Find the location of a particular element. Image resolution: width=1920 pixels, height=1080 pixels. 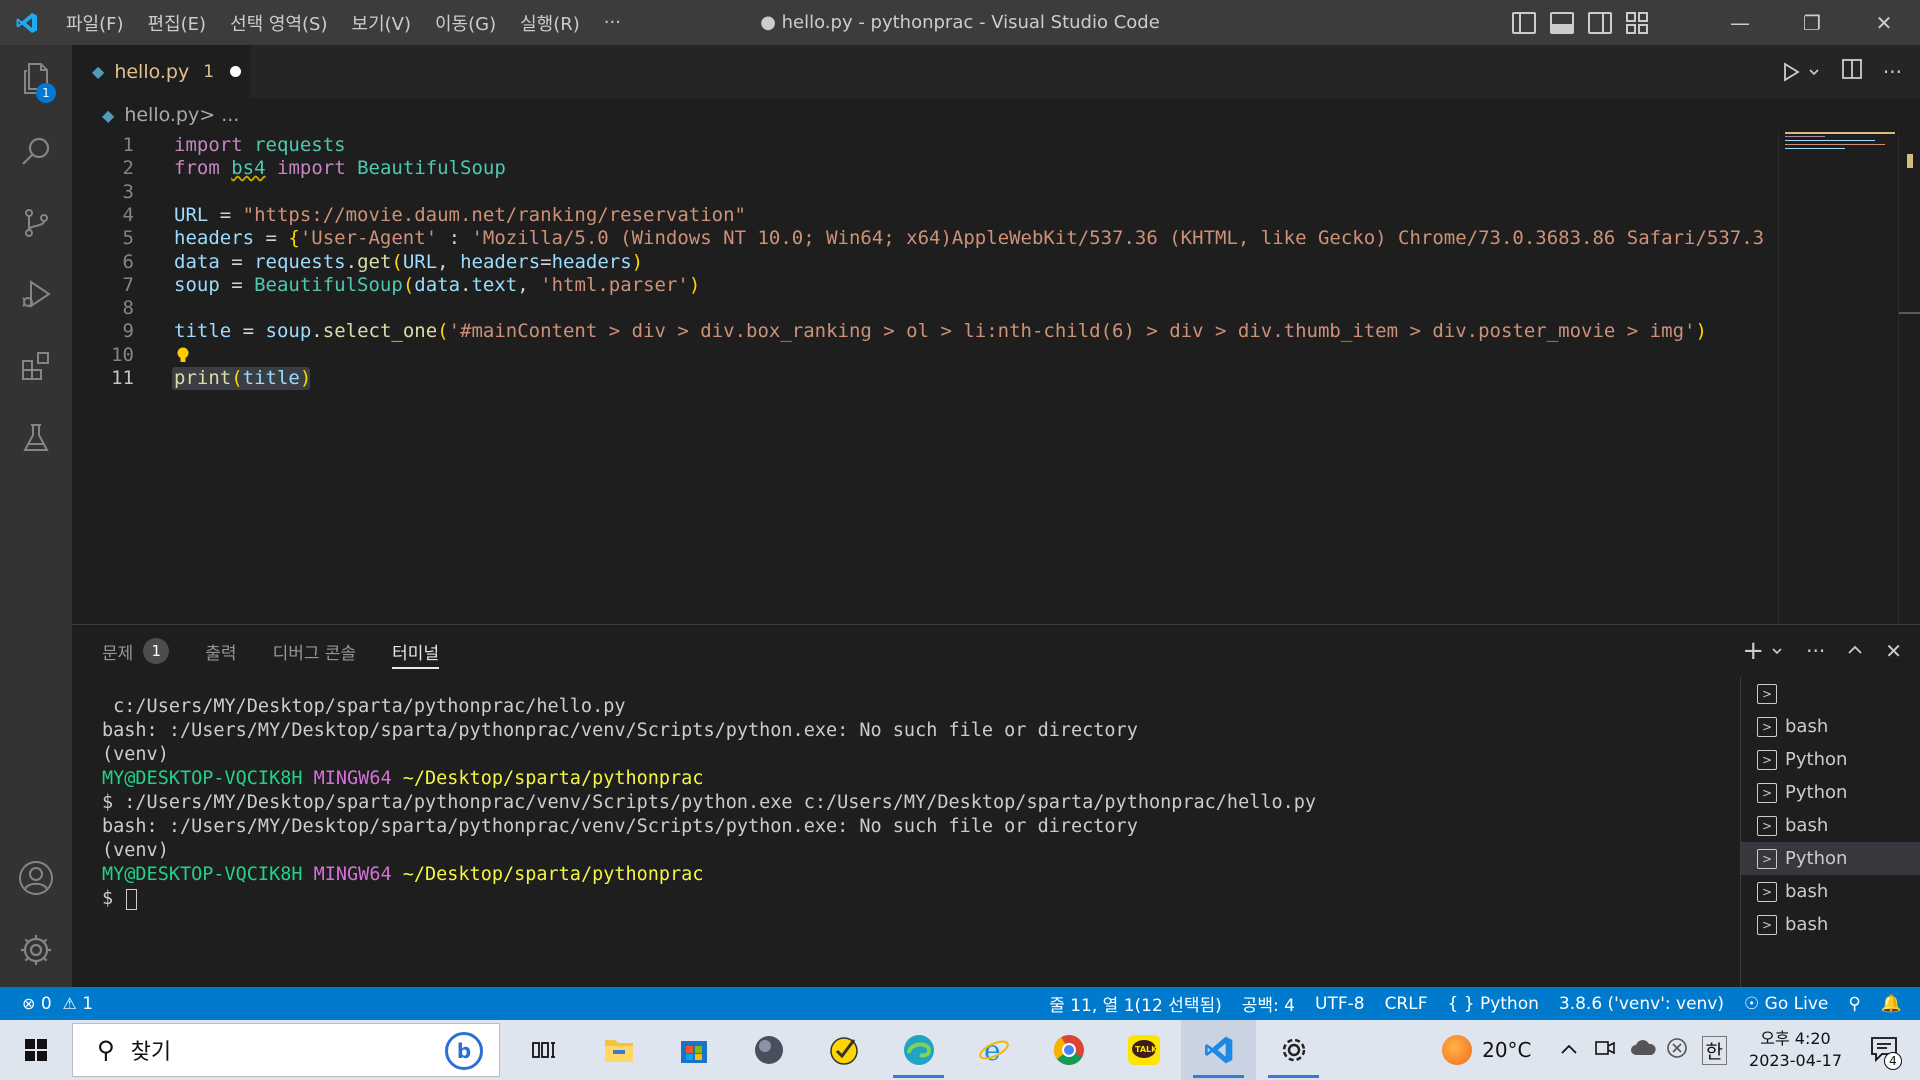

file-explorer-icon is located at coordinates (618, 1050).